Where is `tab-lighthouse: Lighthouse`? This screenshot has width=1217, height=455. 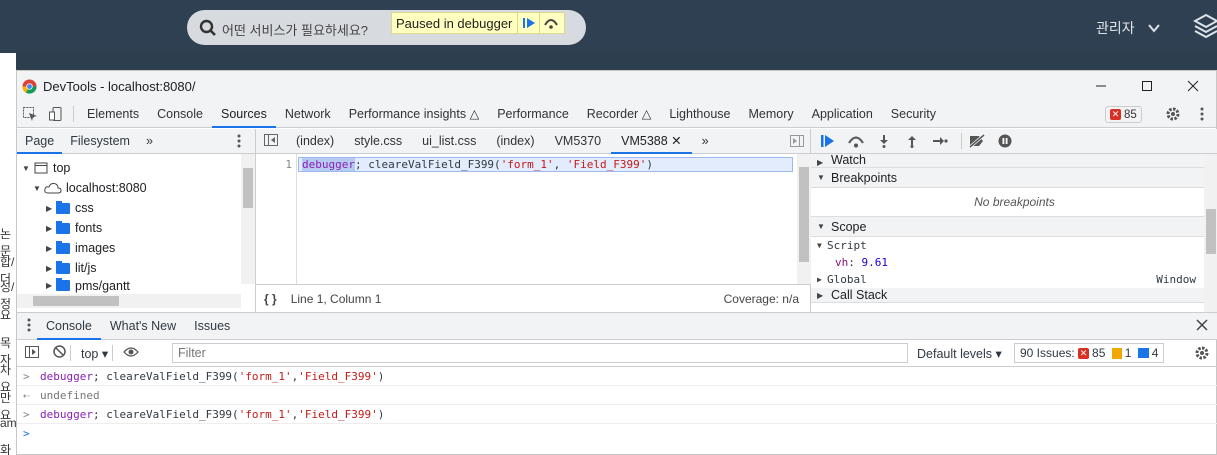
tab-lighthouse: Lighthouse is located at coordinates (699, 114).